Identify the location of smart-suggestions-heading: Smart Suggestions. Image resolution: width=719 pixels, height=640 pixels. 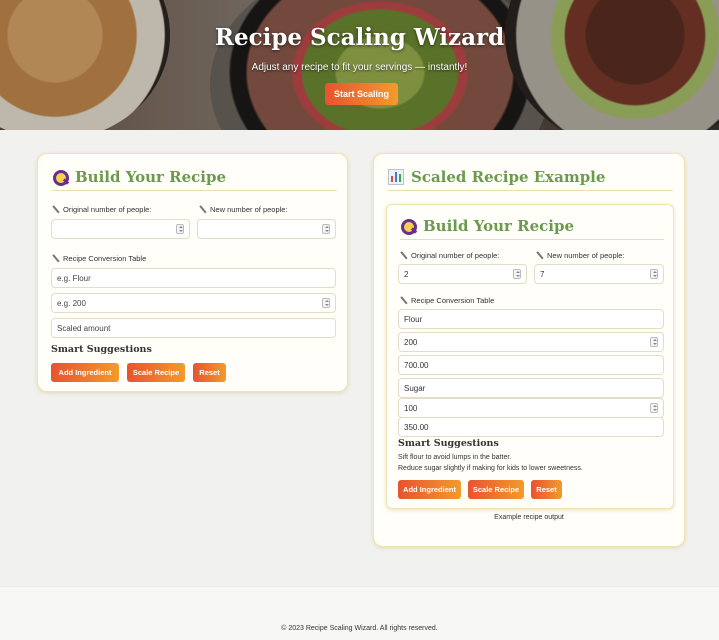
(101, 349).